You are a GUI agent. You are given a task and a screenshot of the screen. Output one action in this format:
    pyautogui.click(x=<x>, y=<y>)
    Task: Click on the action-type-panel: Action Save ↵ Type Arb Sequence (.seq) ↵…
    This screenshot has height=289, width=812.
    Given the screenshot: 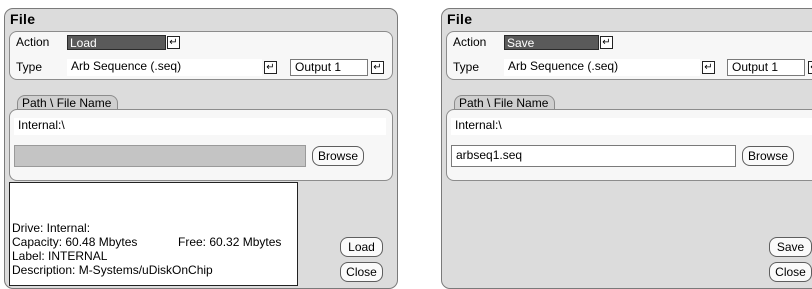 What is the action you would take?
    pyautogui.click(x=629, y=55)
    